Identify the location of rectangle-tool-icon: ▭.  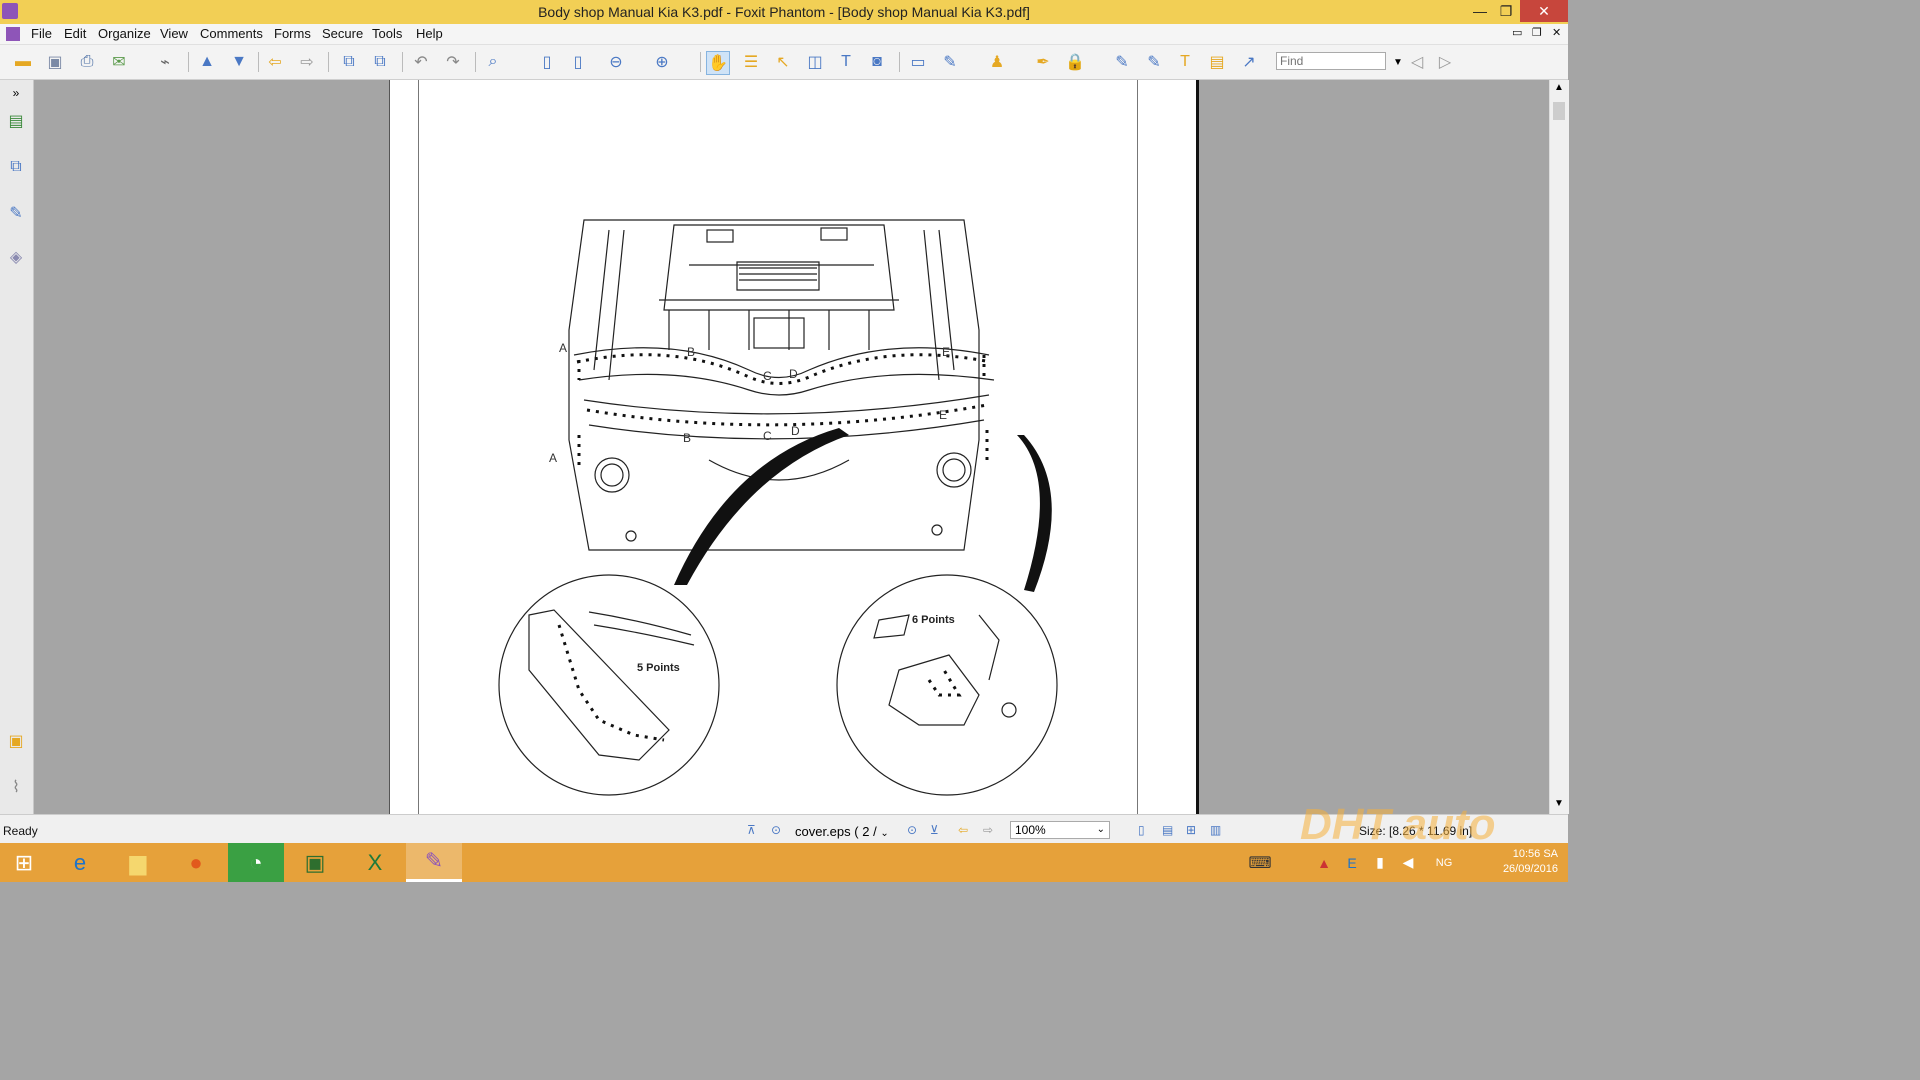
(918, 62).